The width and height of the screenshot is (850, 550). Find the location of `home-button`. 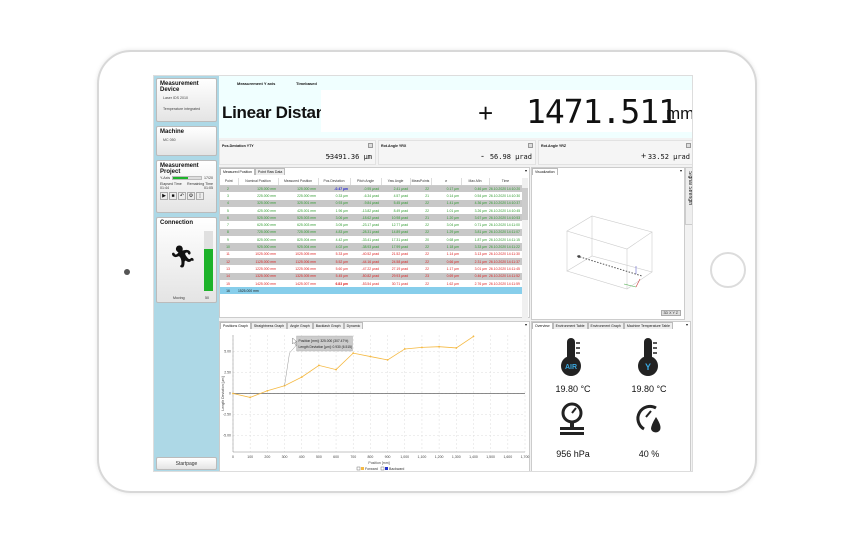

home-button is located at coordinates (728, 270).